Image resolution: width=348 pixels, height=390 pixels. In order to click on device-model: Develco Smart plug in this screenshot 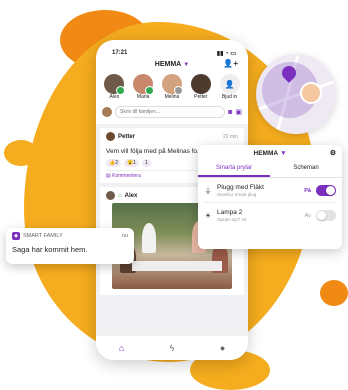, I will do `click(237, 194)`.